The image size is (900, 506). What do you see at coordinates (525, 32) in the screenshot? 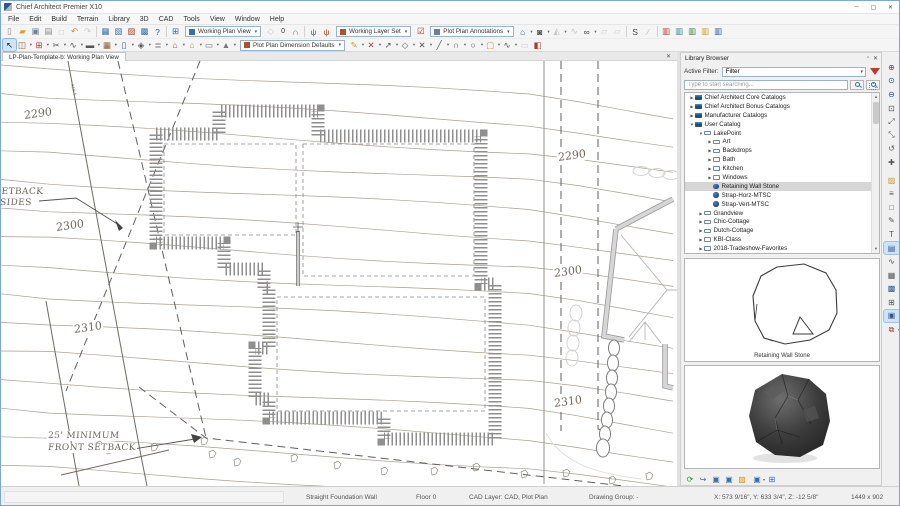
I see `camera-3d-icon: ⌂` at bounding box center [525, 32].